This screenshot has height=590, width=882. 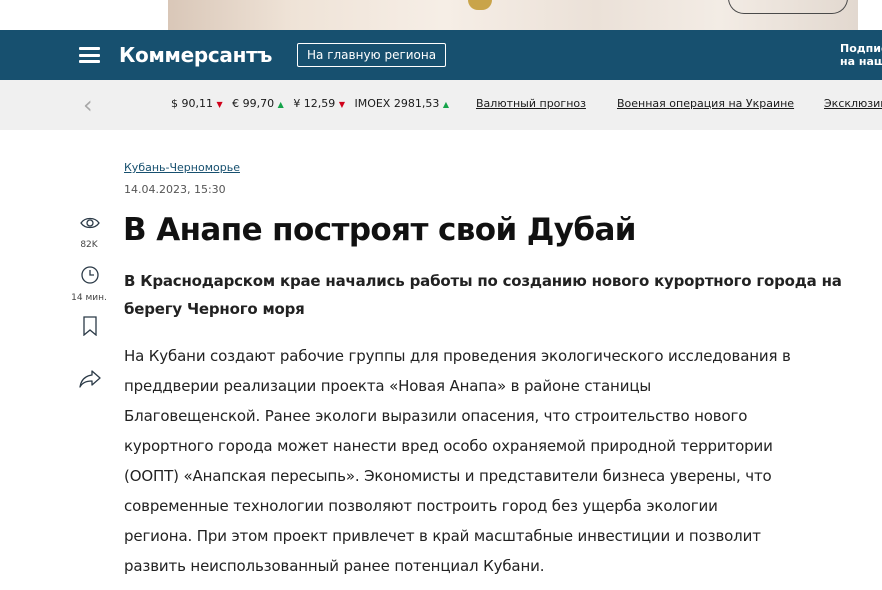 What do you see at coordinates (195, 55) in the screenshot?
I see `site-logo: Коммерсантъ` at bounding box center [195, 55].